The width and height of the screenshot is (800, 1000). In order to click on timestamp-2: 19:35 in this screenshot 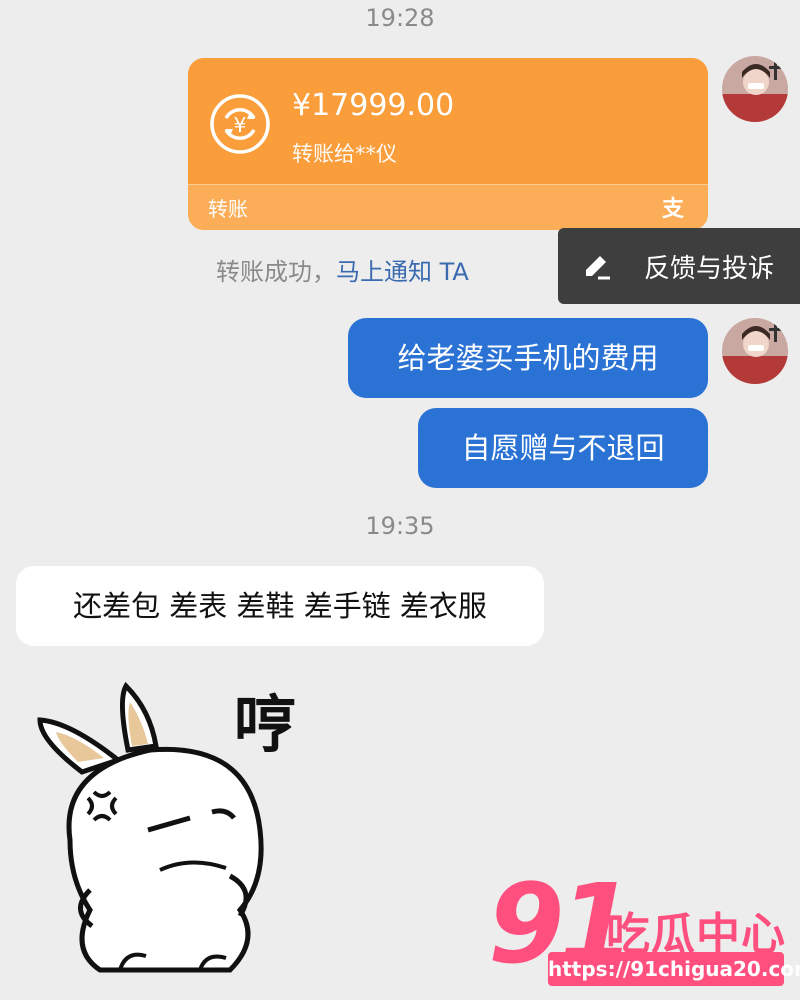, I will do `click(400, 526)`.